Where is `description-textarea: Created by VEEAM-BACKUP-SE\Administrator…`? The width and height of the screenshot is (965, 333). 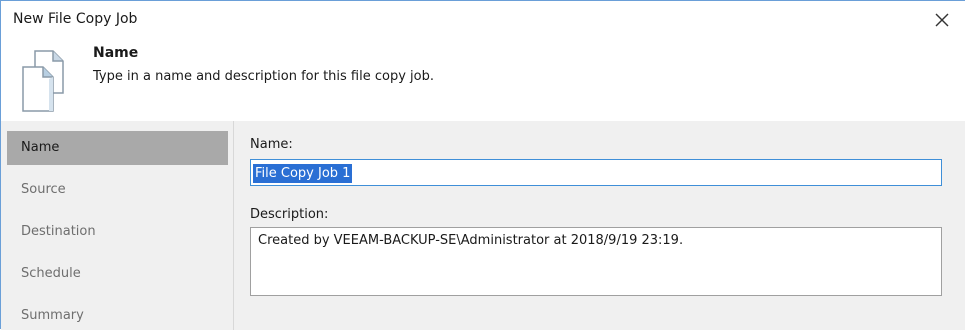 description-textarea: Created by VEEAM-BACKUP-SE\Administrator… is located at coordinates (596, 261).